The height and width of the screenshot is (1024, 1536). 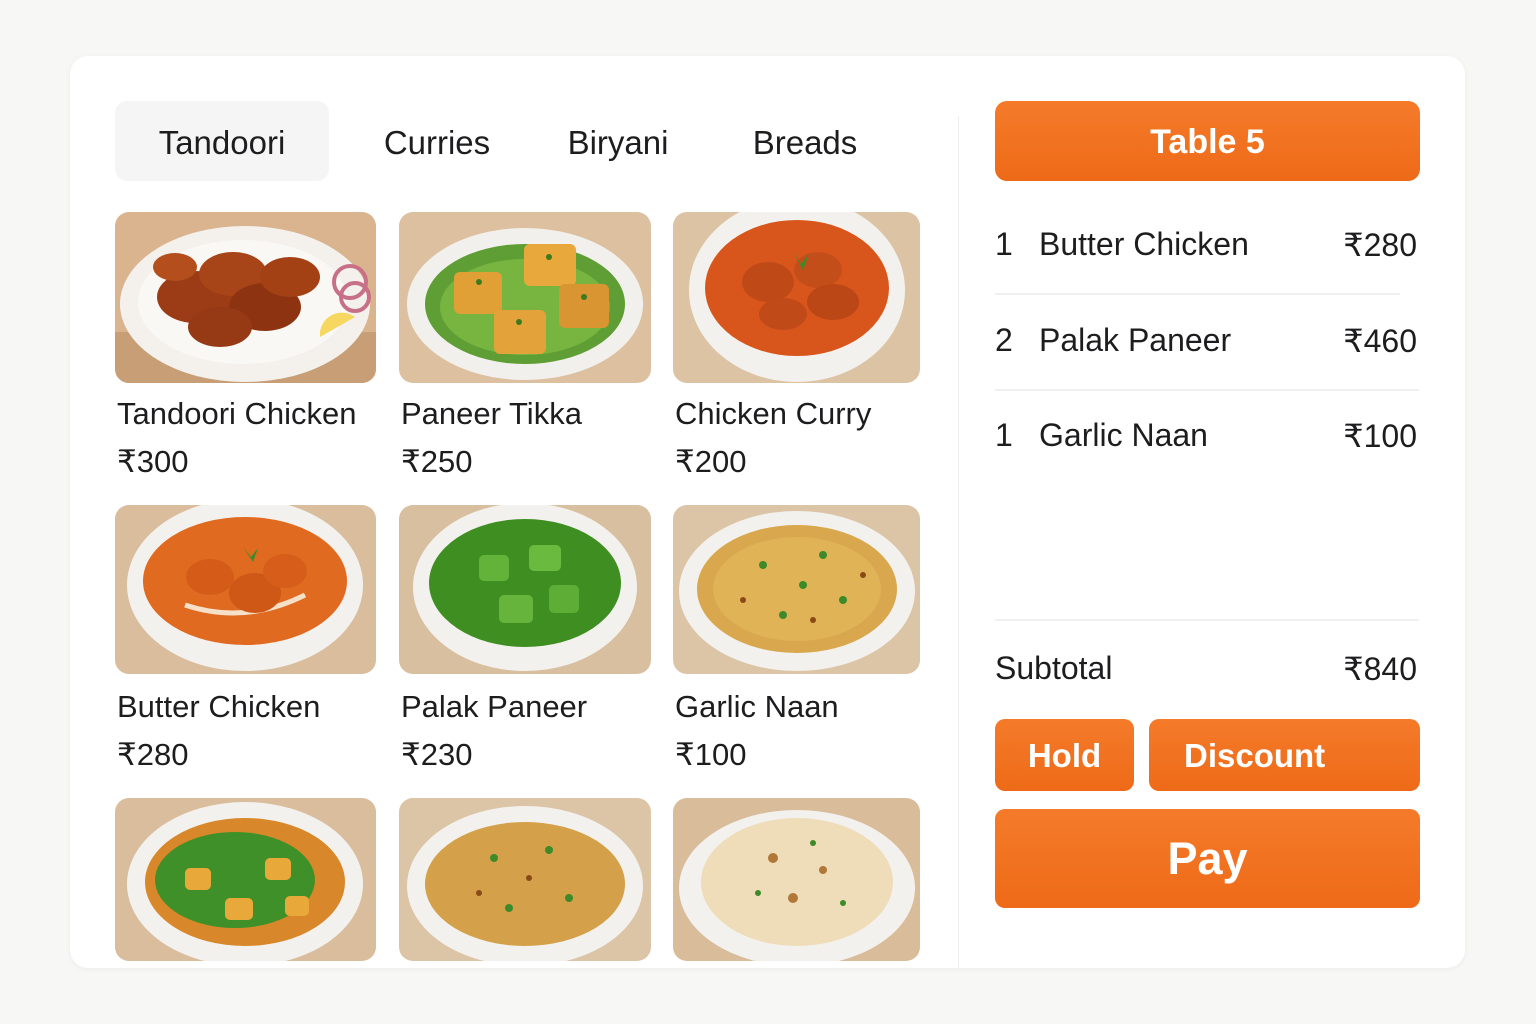 I want to click on panel-divider, so click(x=958, y=542).